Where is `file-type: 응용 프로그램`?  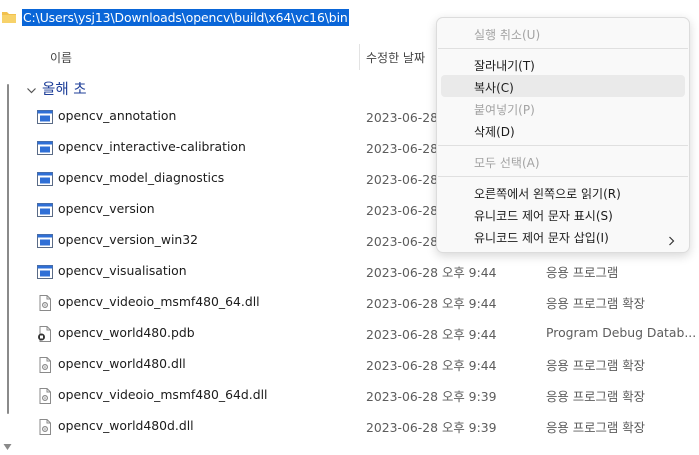 file-type: 응용 프로그램 is located at coordinates (582, 272).